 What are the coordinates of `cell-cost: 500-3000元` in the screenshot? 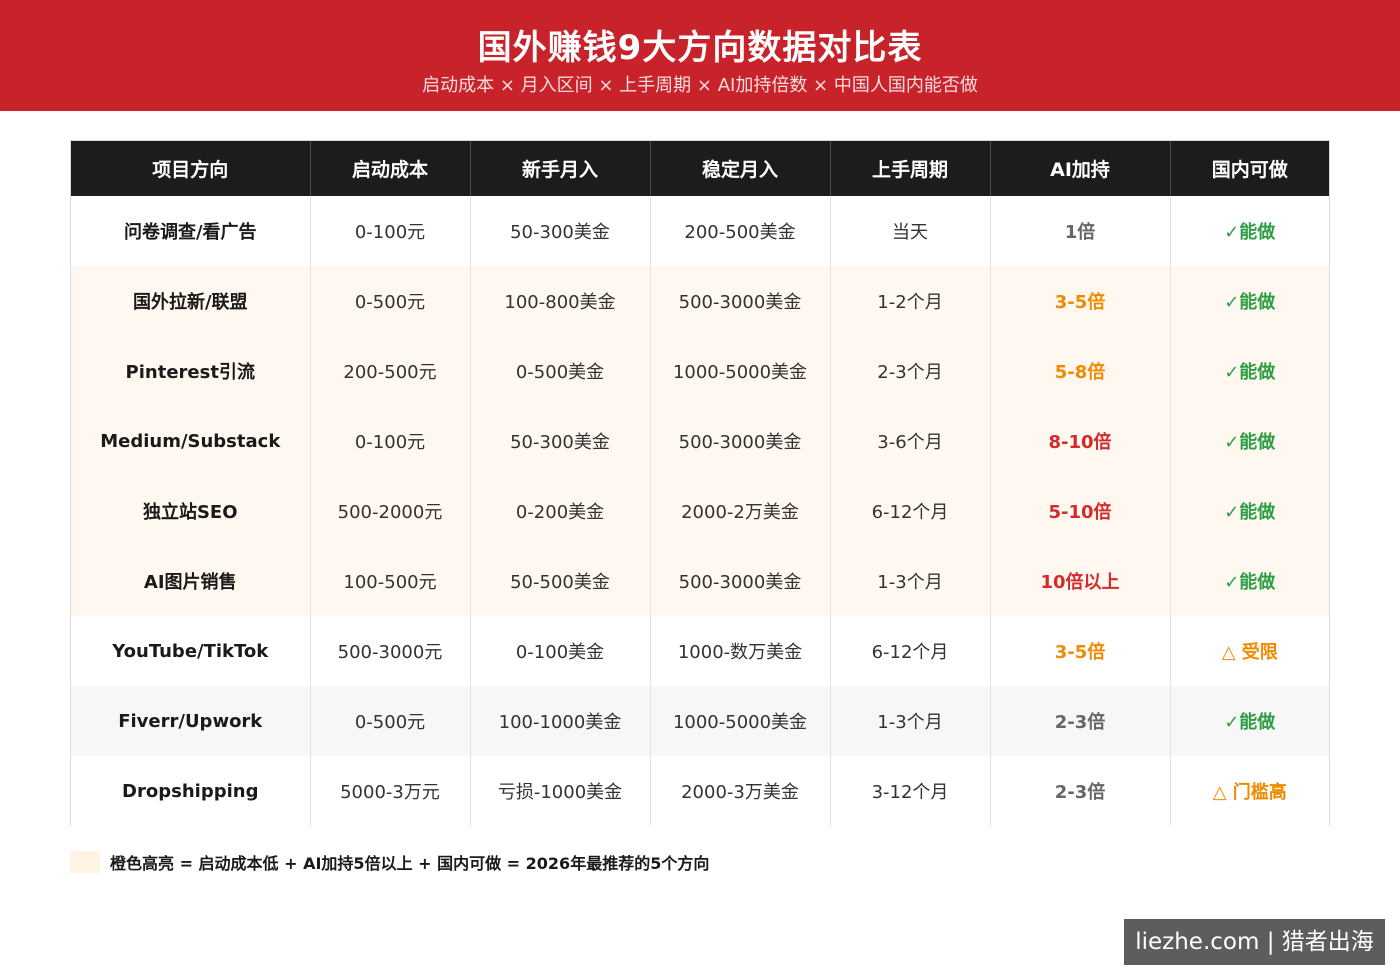 It's located at (389, 651).